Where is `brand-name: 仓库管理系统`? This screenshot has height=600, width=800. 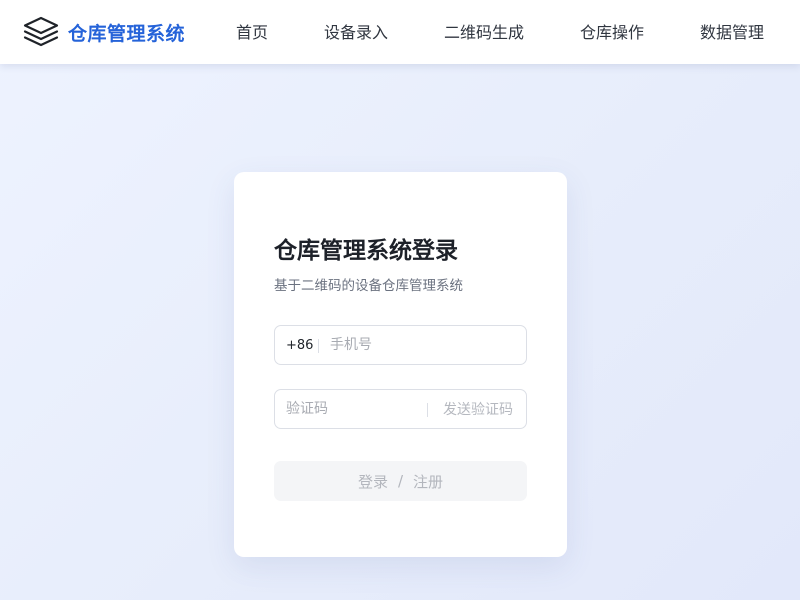
brand-name: 仓库管理系统 is located at coordinates (127, 33).